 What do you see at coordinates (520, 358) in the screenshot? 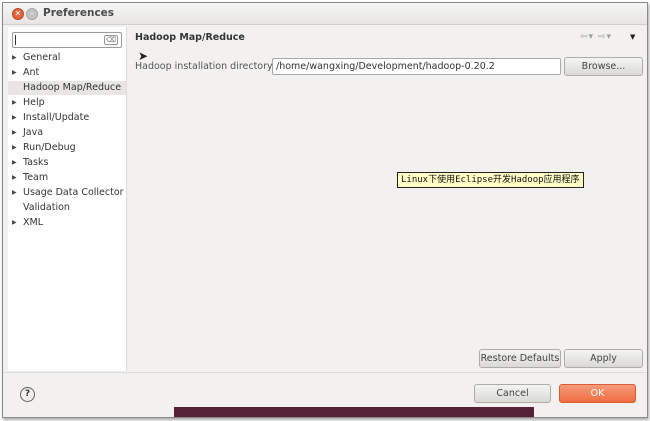
I see `restore-defaults-button: Restore Defaults` at bounding box center [520, 358].